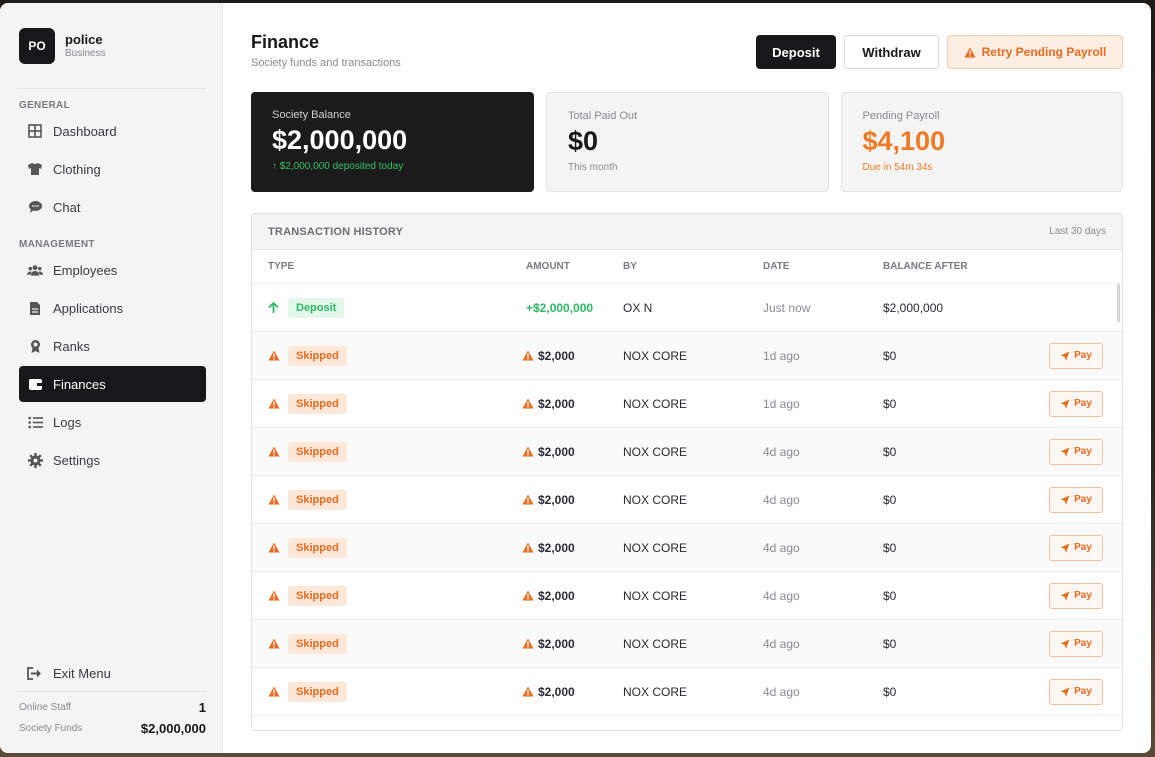  I want to click on card-note: Due in 54m 34s, so click(897, 167).